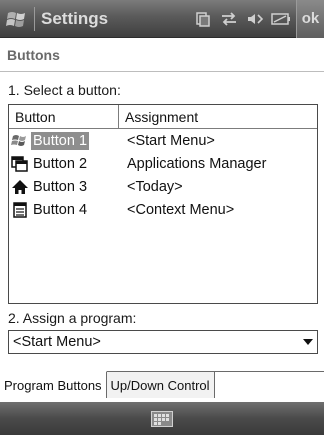 The height and width of the screenshot is (435, 324). I want to click on page-title: Buttons, so click(162, 55).